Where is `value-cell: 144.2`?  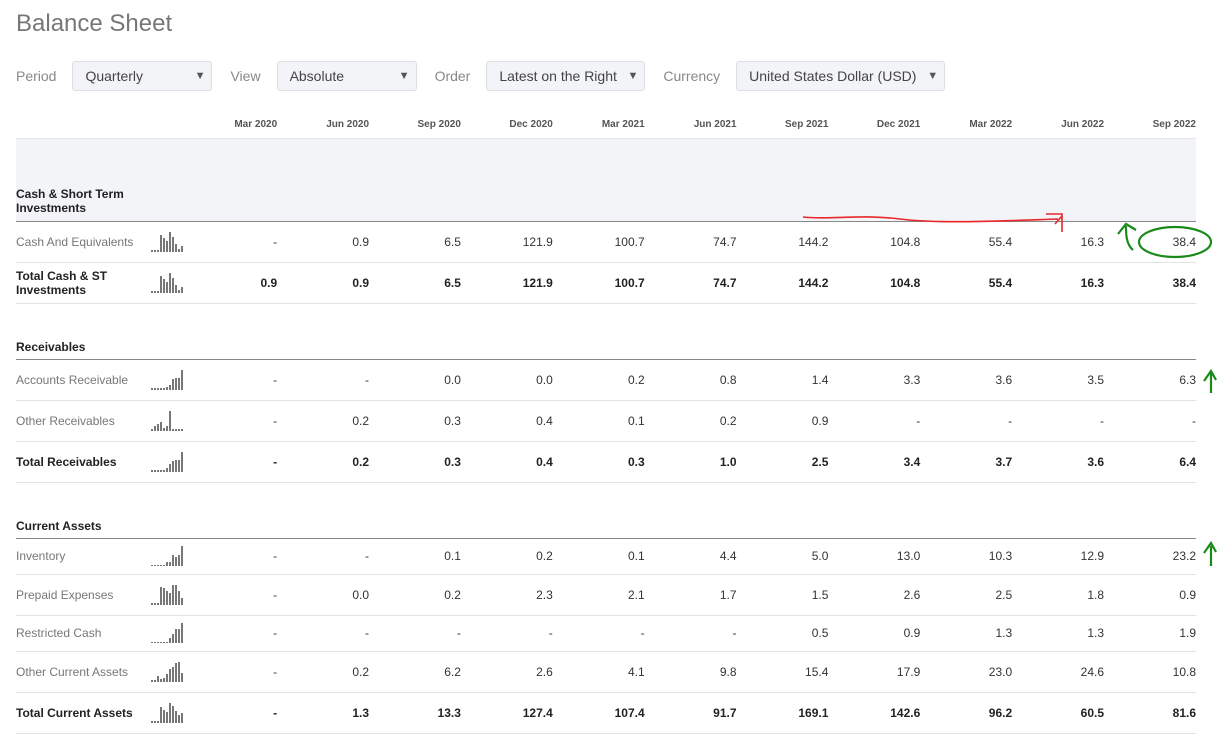 value-cell: 144.2 is located at coordinates (782, 242).